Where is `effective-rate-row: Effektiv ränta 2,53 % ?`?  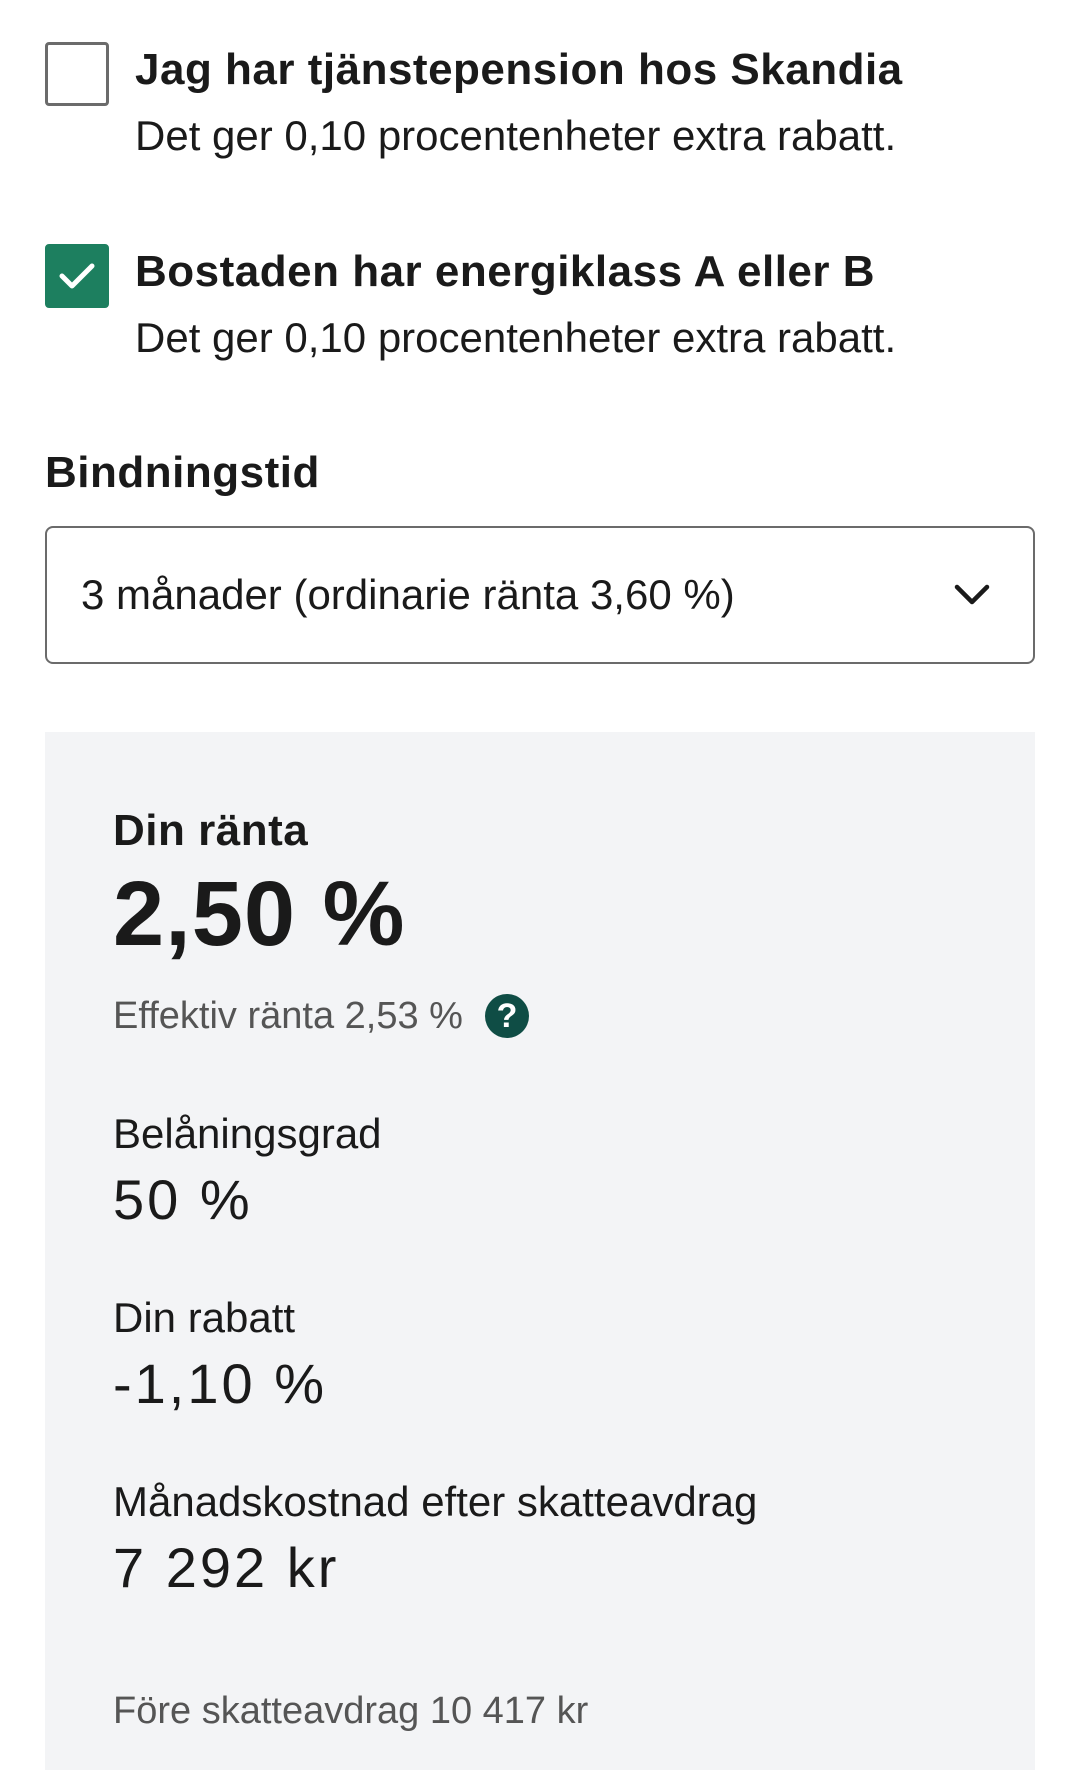 effective-rate-row: Effektiv ränta 2,53 % ? is located at coordinates (321, 1016).